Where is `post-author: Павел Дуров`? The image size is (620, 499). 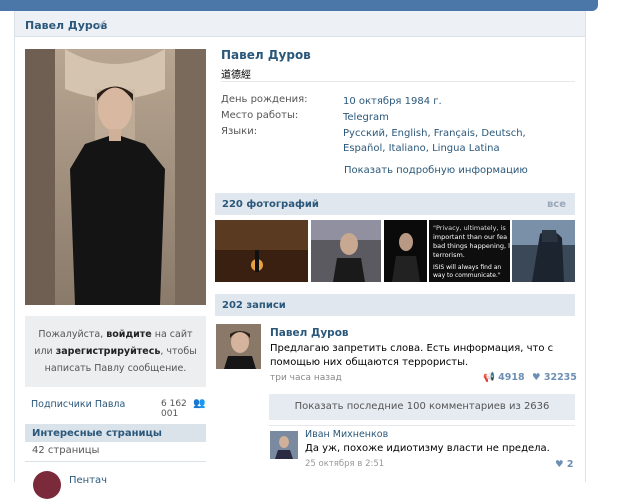 post-author: Павел Дуров is located at coordinates (309, 333).